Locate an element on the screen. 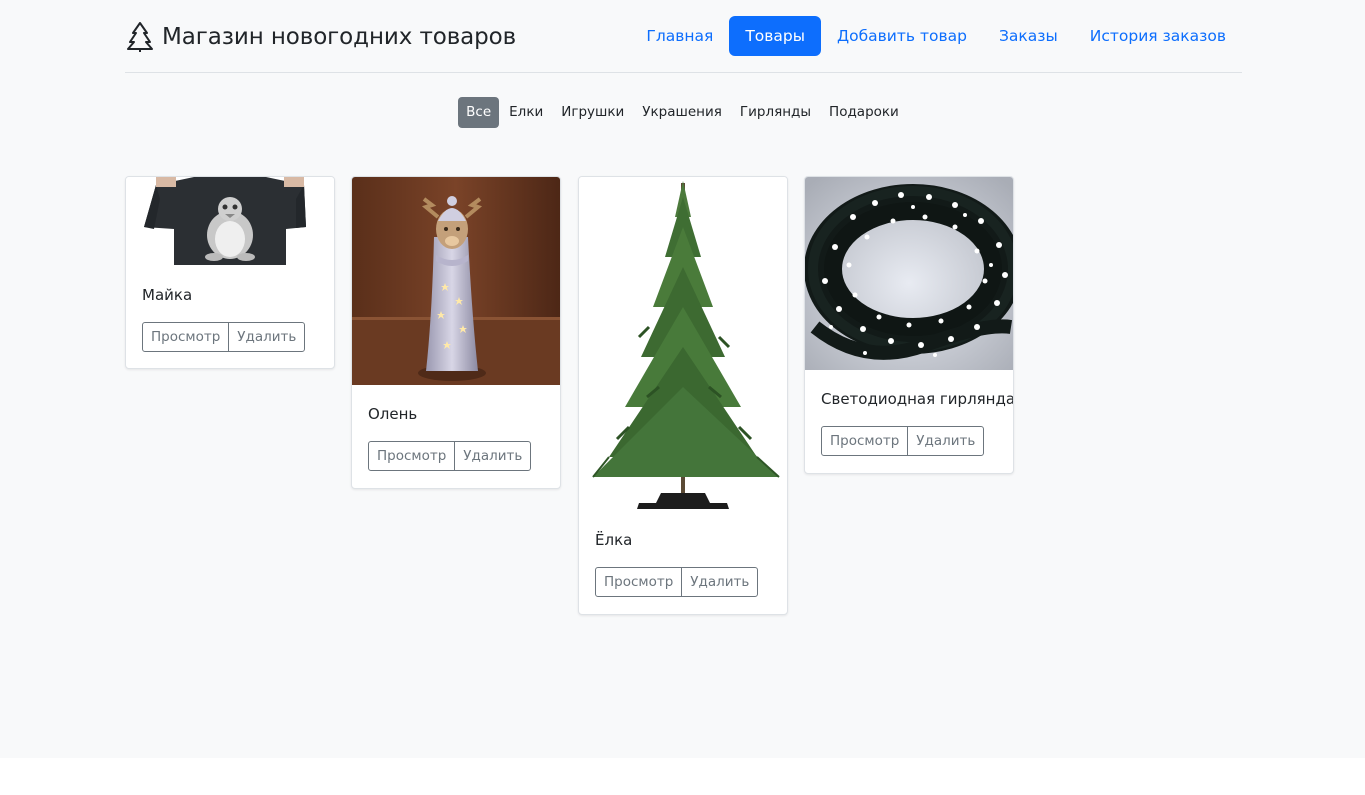  product-image-christmas-tree is located at coordinates (683, 344).